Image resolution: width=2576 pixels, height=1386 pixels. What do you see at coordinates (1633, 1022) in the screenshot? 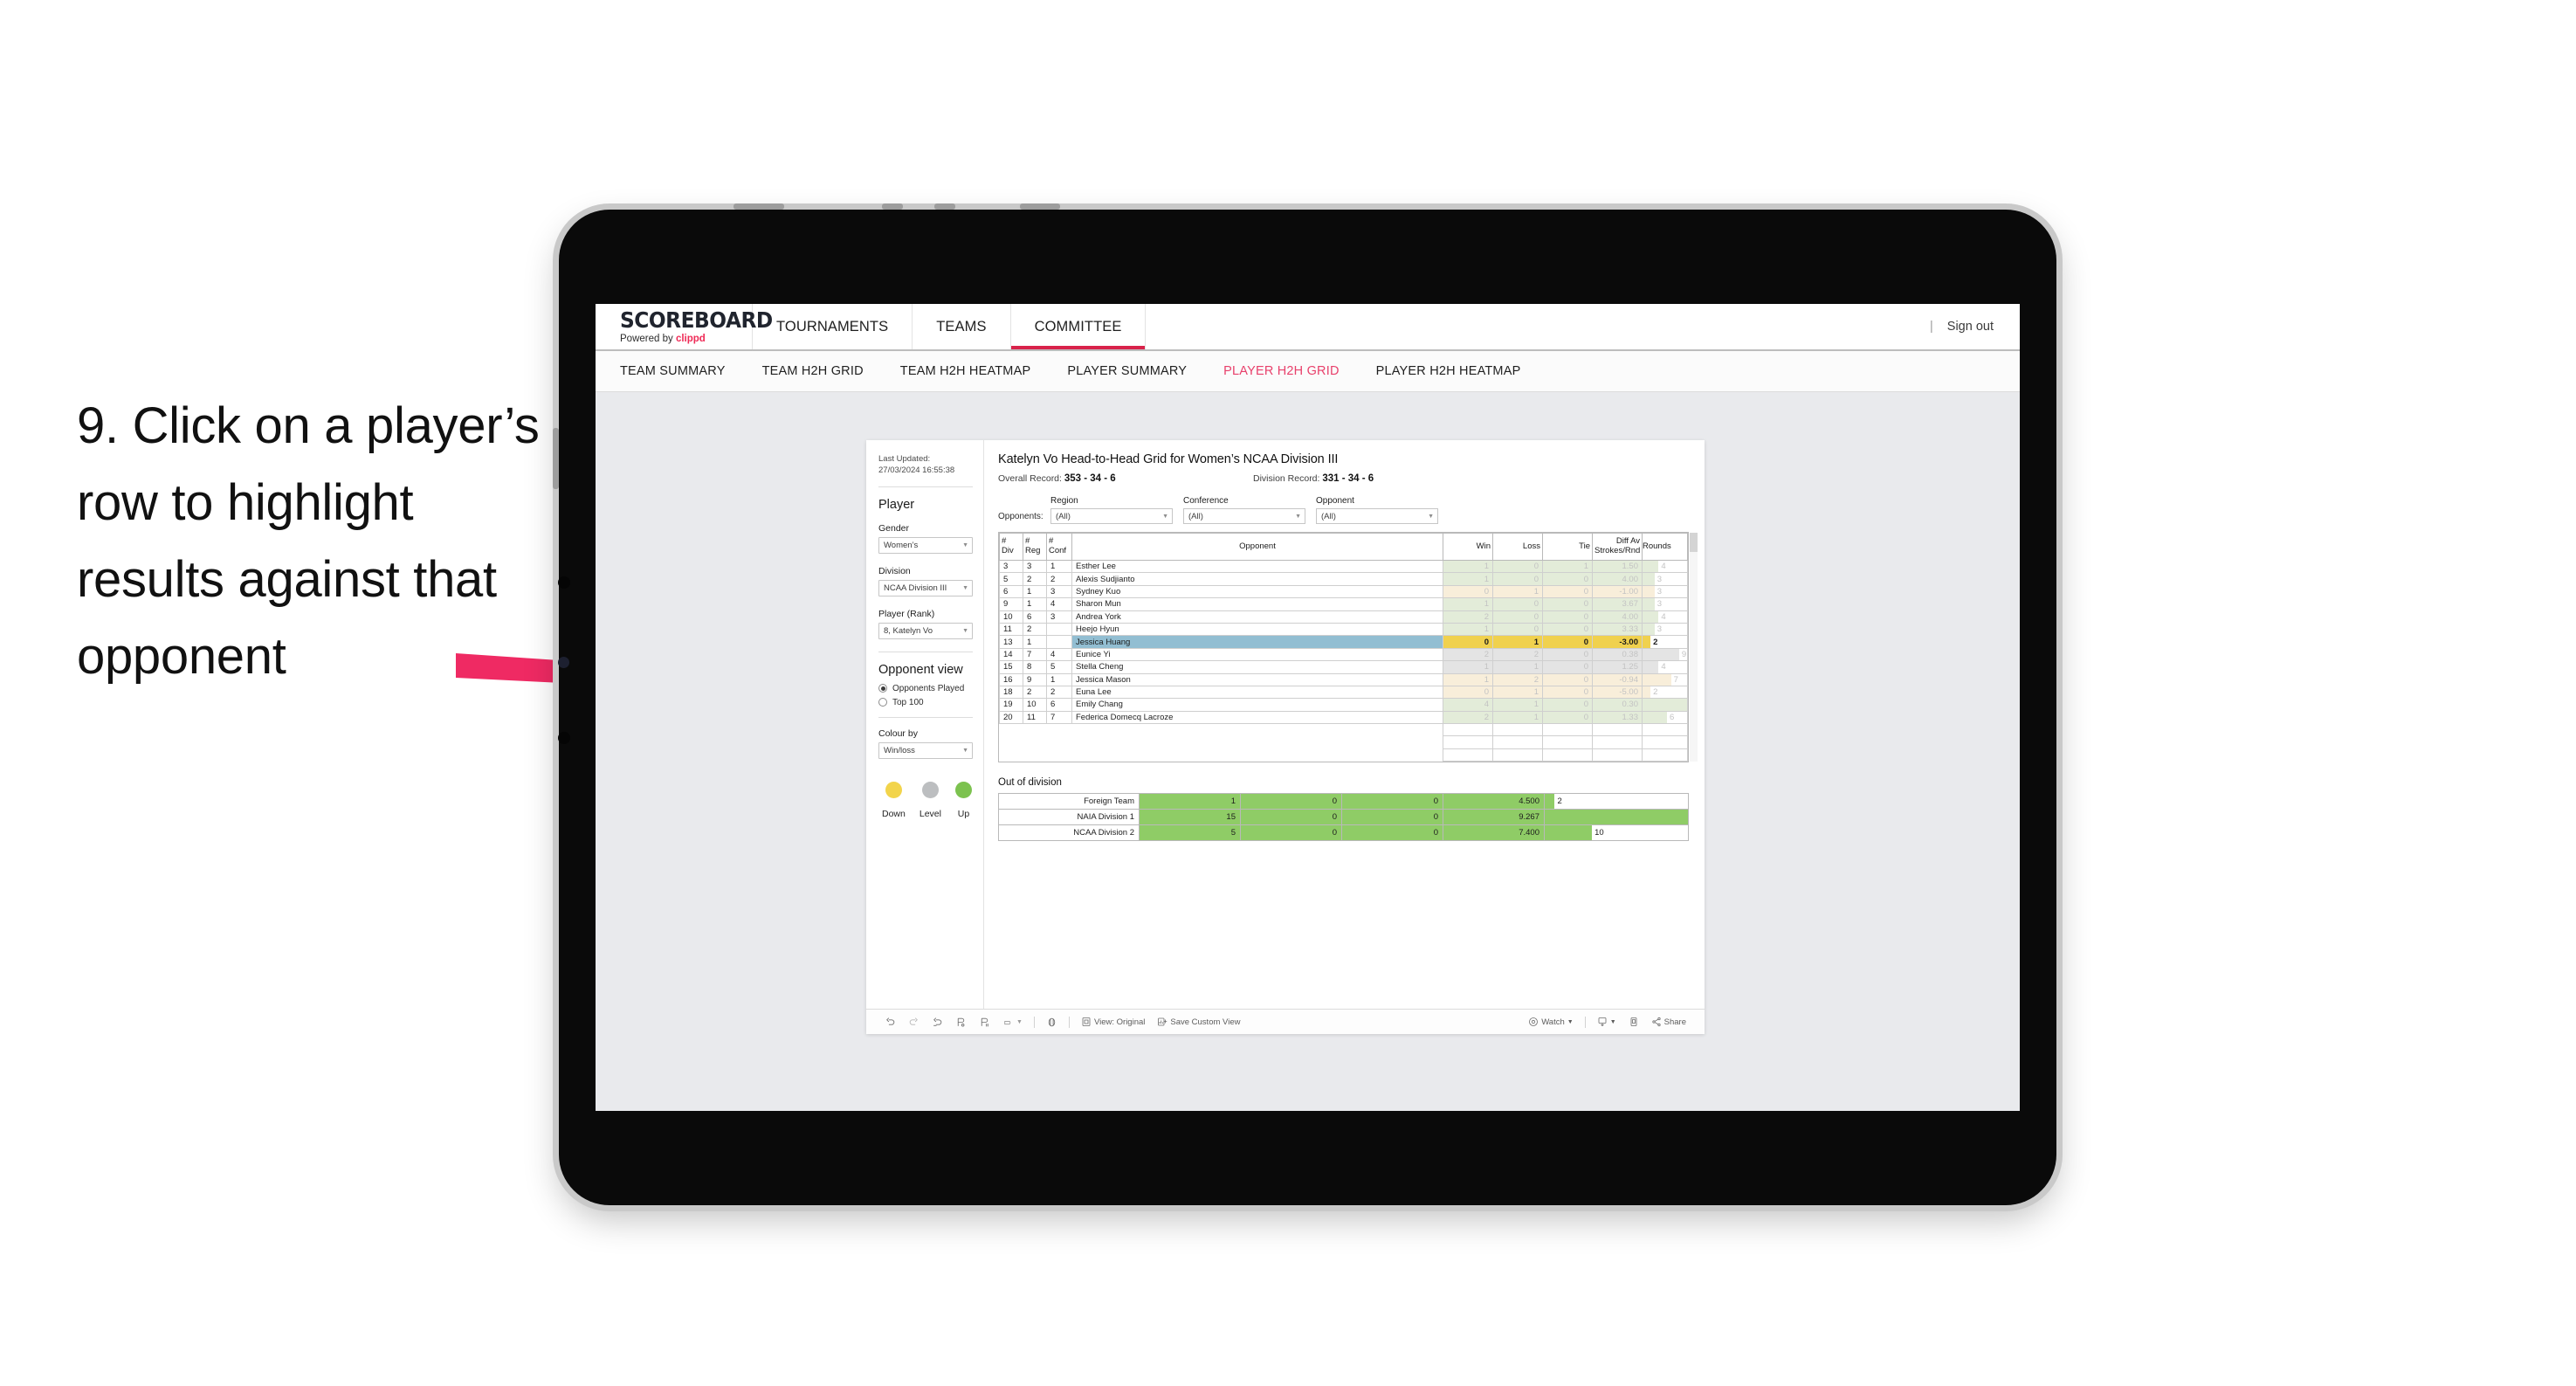
I see `device-preview-button` at bounding box center [1633, 1022].